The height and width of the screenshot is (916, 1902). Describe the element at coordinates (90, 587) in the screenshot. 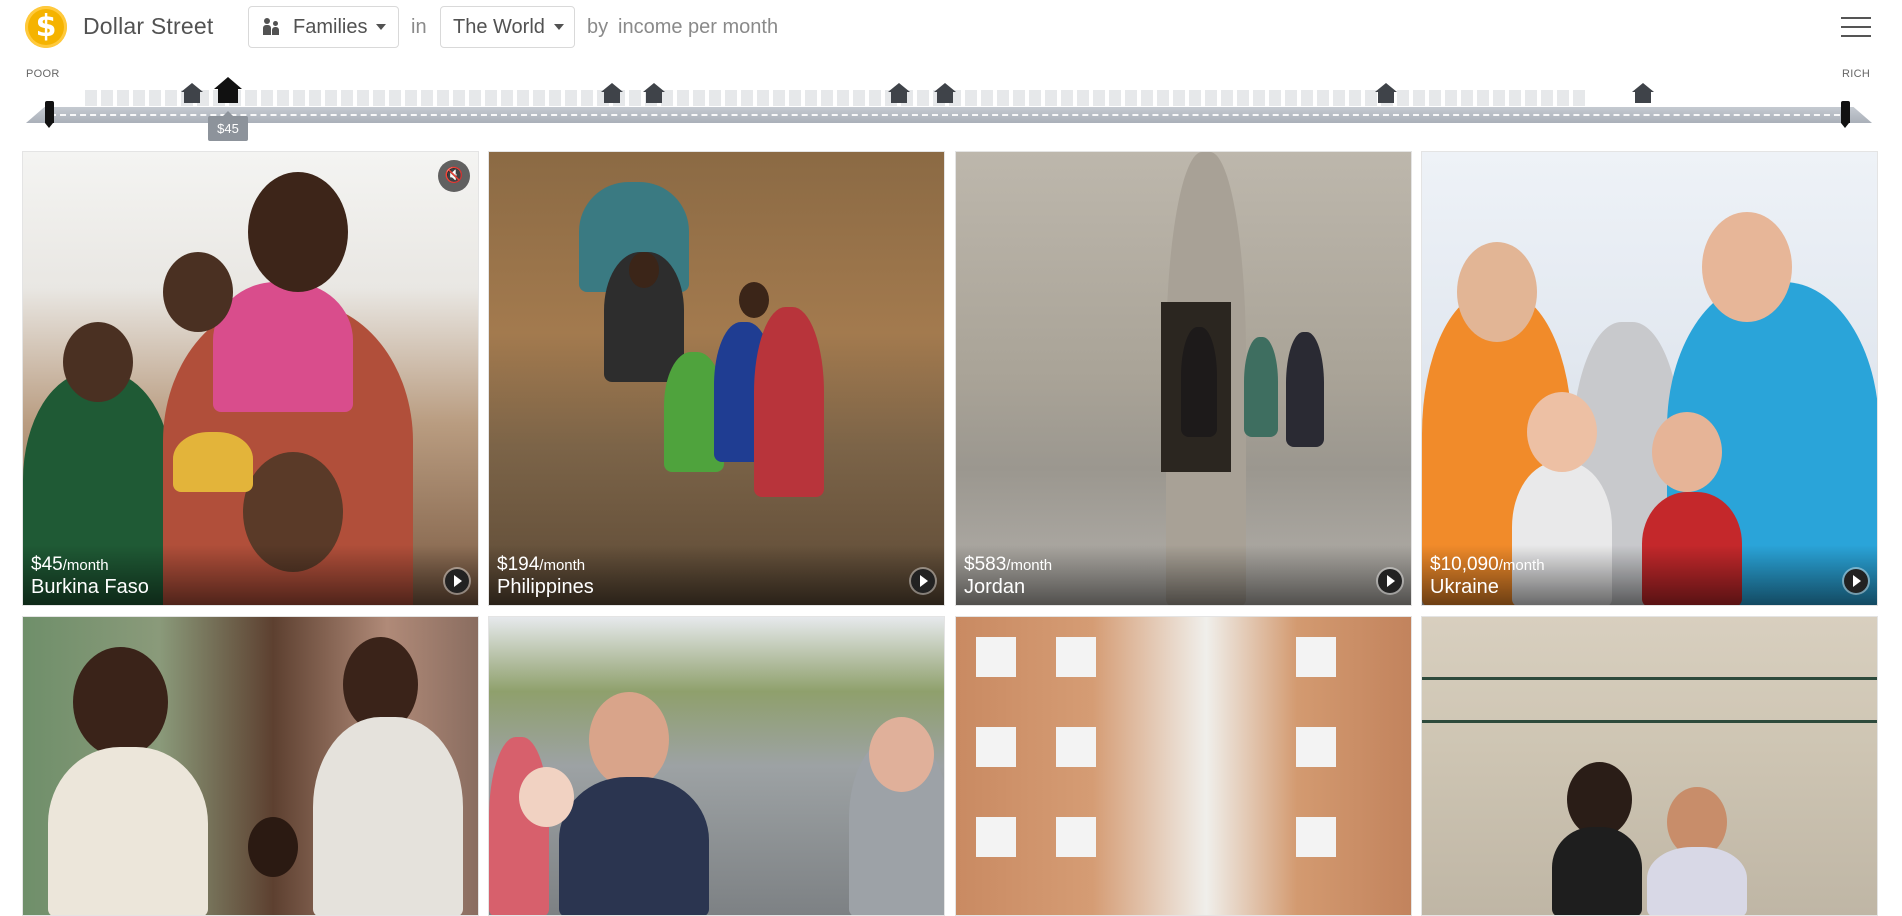

I see `card-country: Burkina Faso` at that location.